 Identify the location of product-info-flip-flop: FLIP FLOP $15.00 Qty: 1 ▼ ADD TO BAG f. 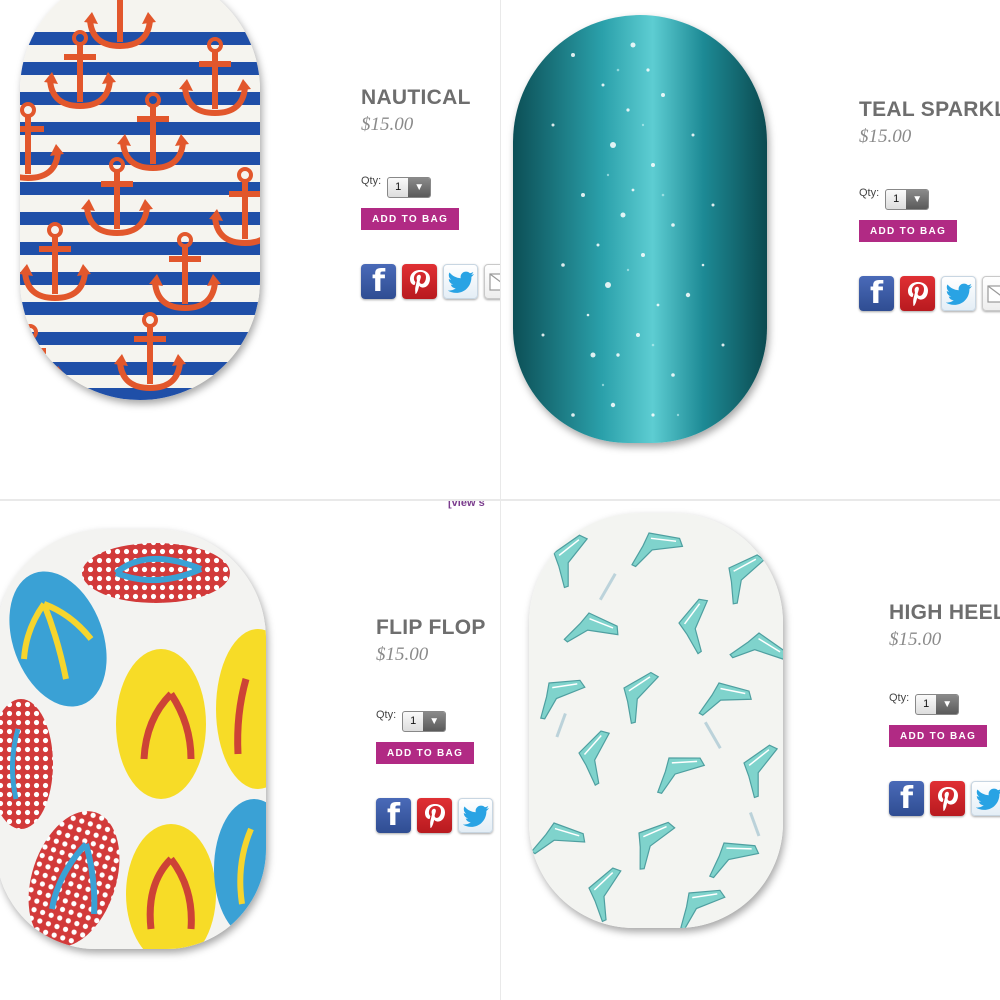
(434, 724).